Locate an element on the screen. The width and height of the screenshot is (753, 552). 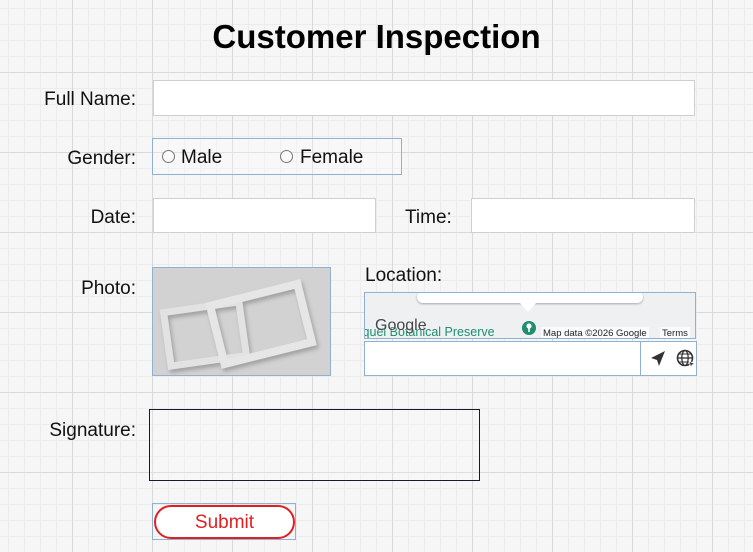
date-label: Date: is located at coordinates (113, 217).